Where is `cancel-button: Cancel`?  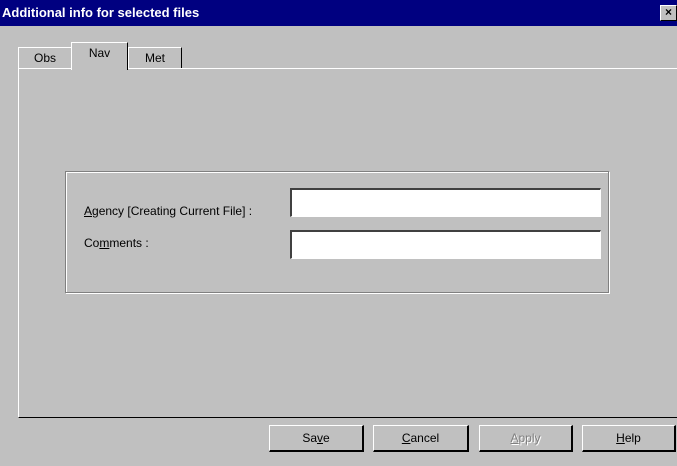
cancel-button: Cancel is located at coordinates (421, 438).